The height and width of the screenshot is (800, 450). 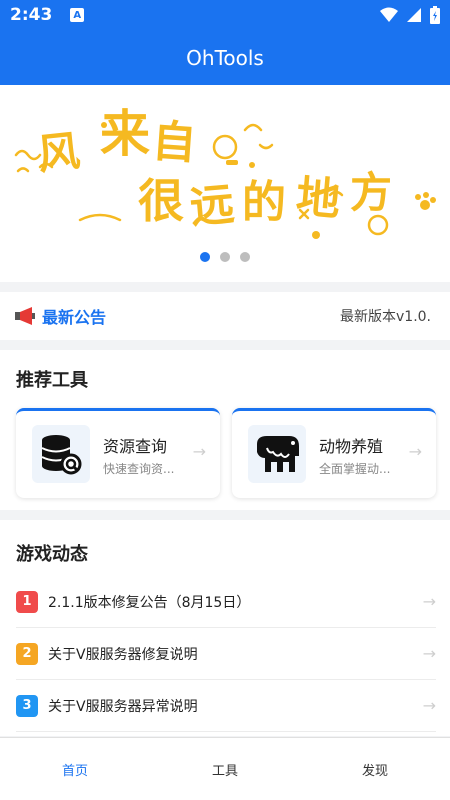 I want to click on carousel-indicator, so click(x=225, y=257).